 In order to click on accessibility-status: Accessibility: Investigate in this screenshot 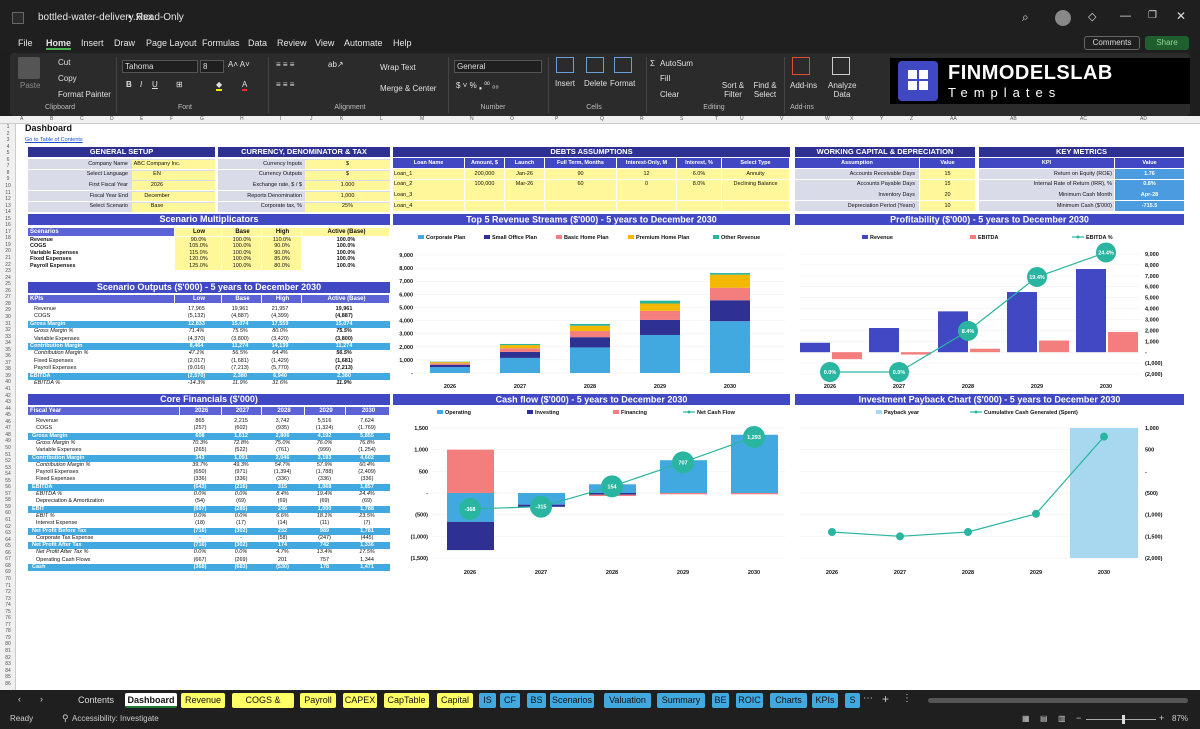, I will do `click(115, 718)`.